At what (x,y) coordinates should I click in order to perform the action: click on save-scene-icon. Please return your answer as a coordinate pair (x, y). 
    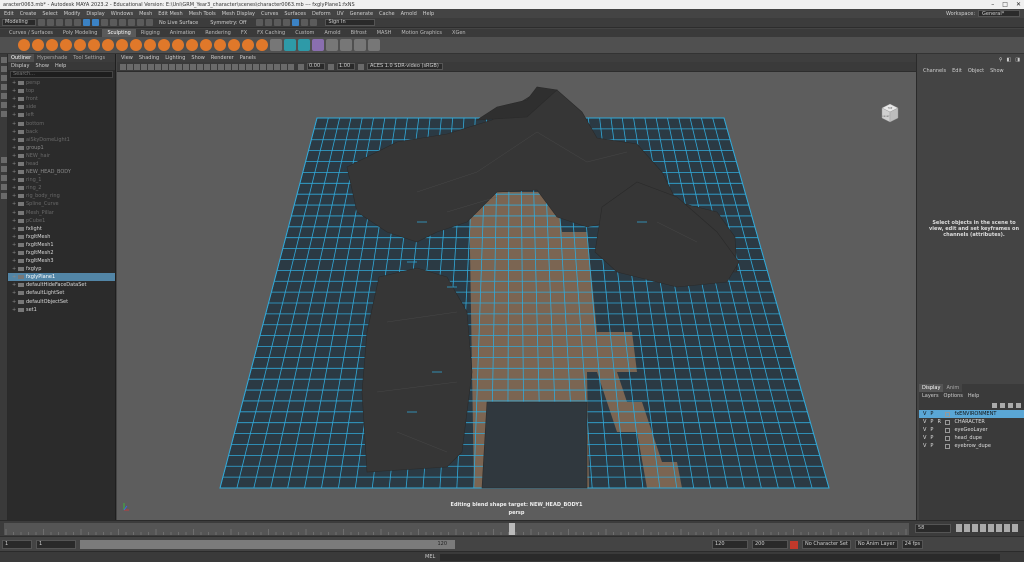
    Looking at the image, I should click on (59, 22).